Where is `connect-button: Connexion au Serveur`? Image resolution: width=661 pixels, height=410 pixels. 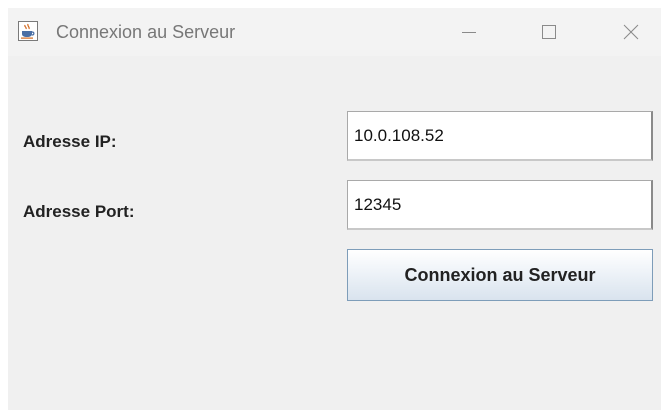
connect-button: Connexion au Serveur is located at coordinates (500, 275).